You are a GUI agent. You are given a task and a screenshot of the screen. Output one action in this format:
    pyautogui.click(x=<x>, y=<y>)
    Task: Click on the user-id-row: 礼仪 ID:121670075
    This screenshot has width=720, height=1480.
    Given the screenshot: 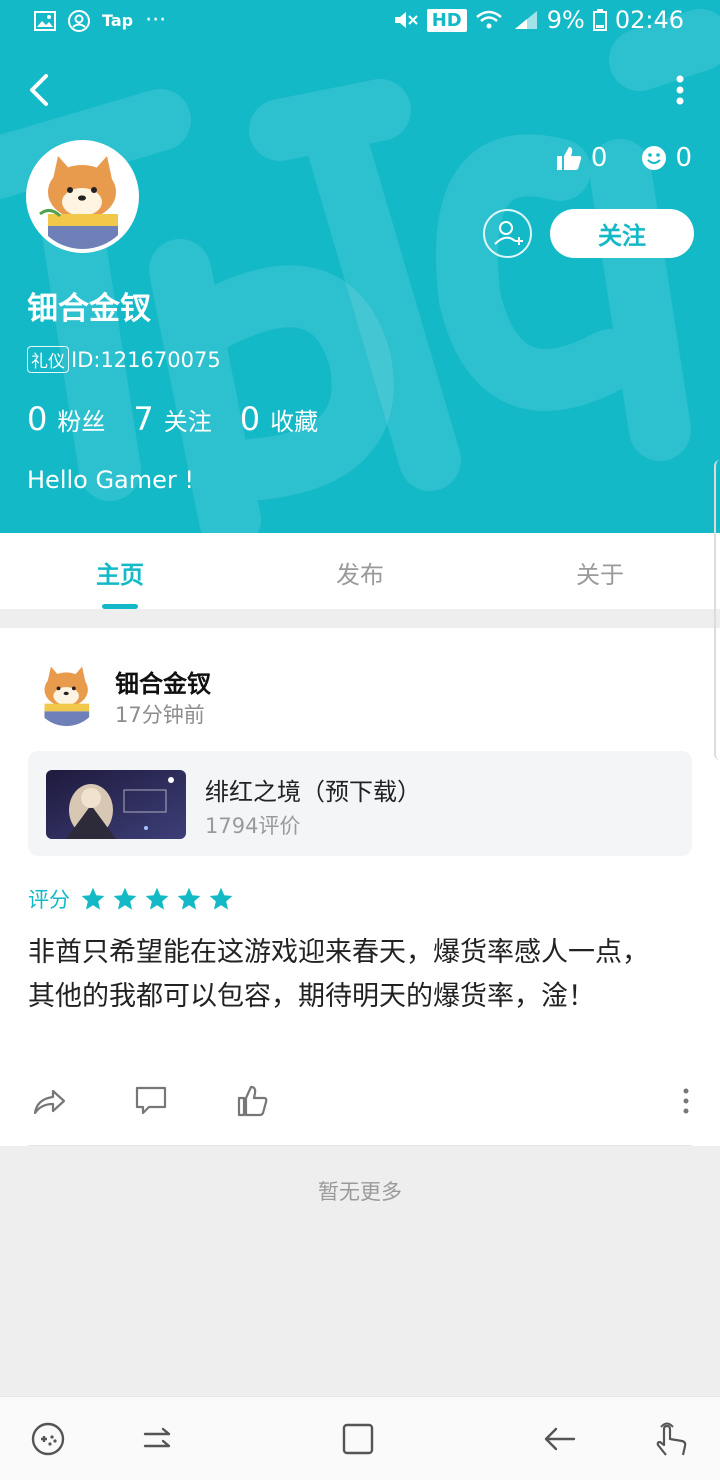 What is the action you would take?
    pyautogui.click(x=124, y=359)
    